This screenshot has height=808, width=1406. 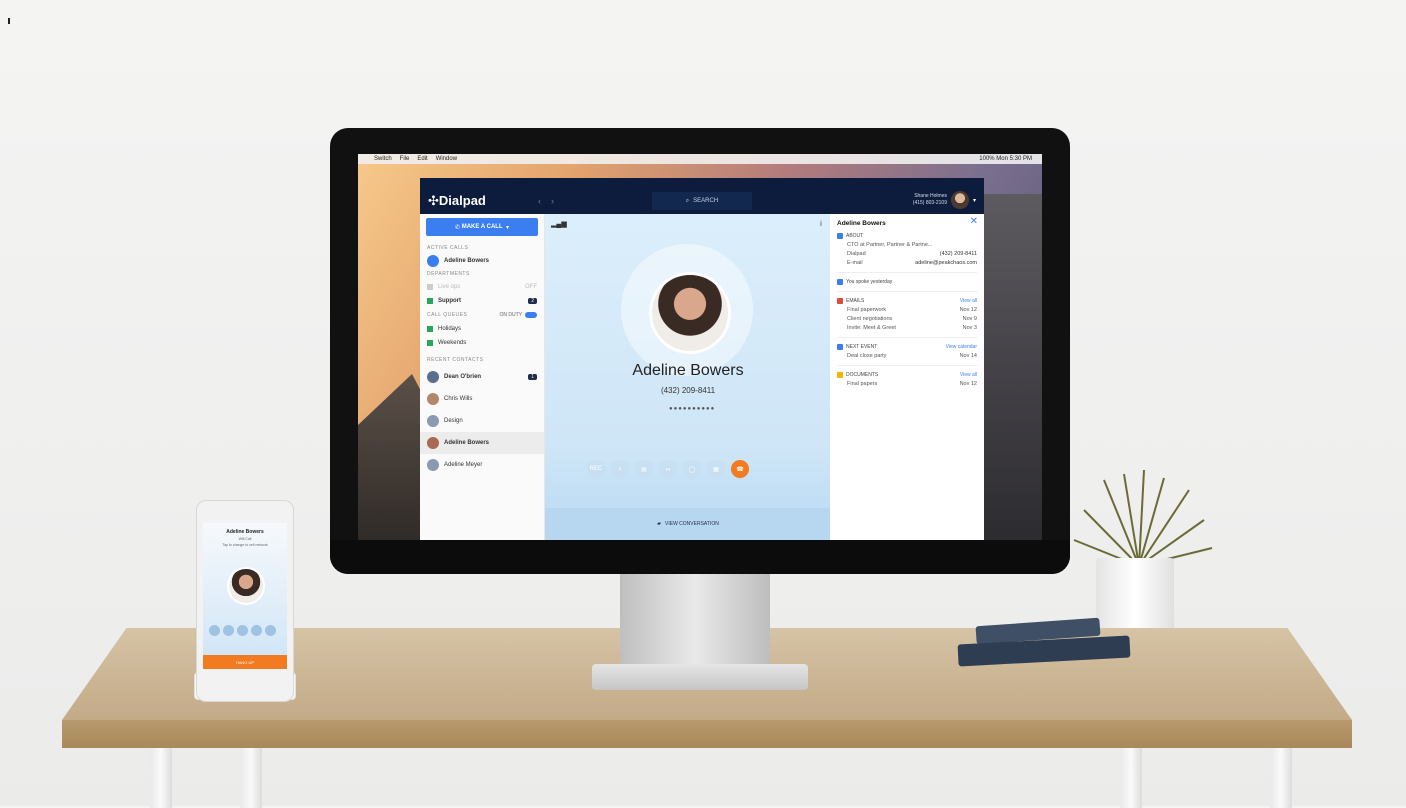 I want to click on chat-icon, so click(x=840, y=282).